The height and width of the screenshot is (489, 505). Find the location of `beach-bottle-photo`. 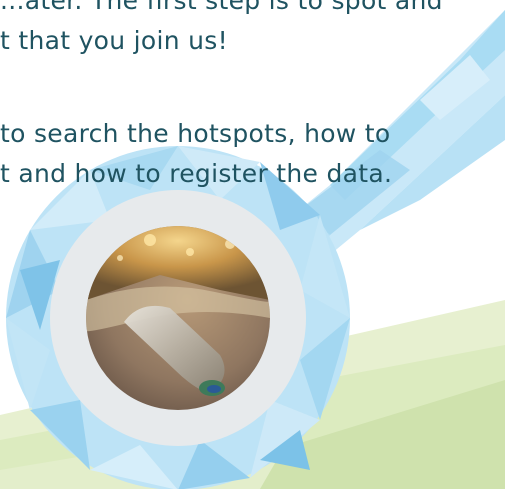

beach-bottle-photo is located at coordinates (178, 318).